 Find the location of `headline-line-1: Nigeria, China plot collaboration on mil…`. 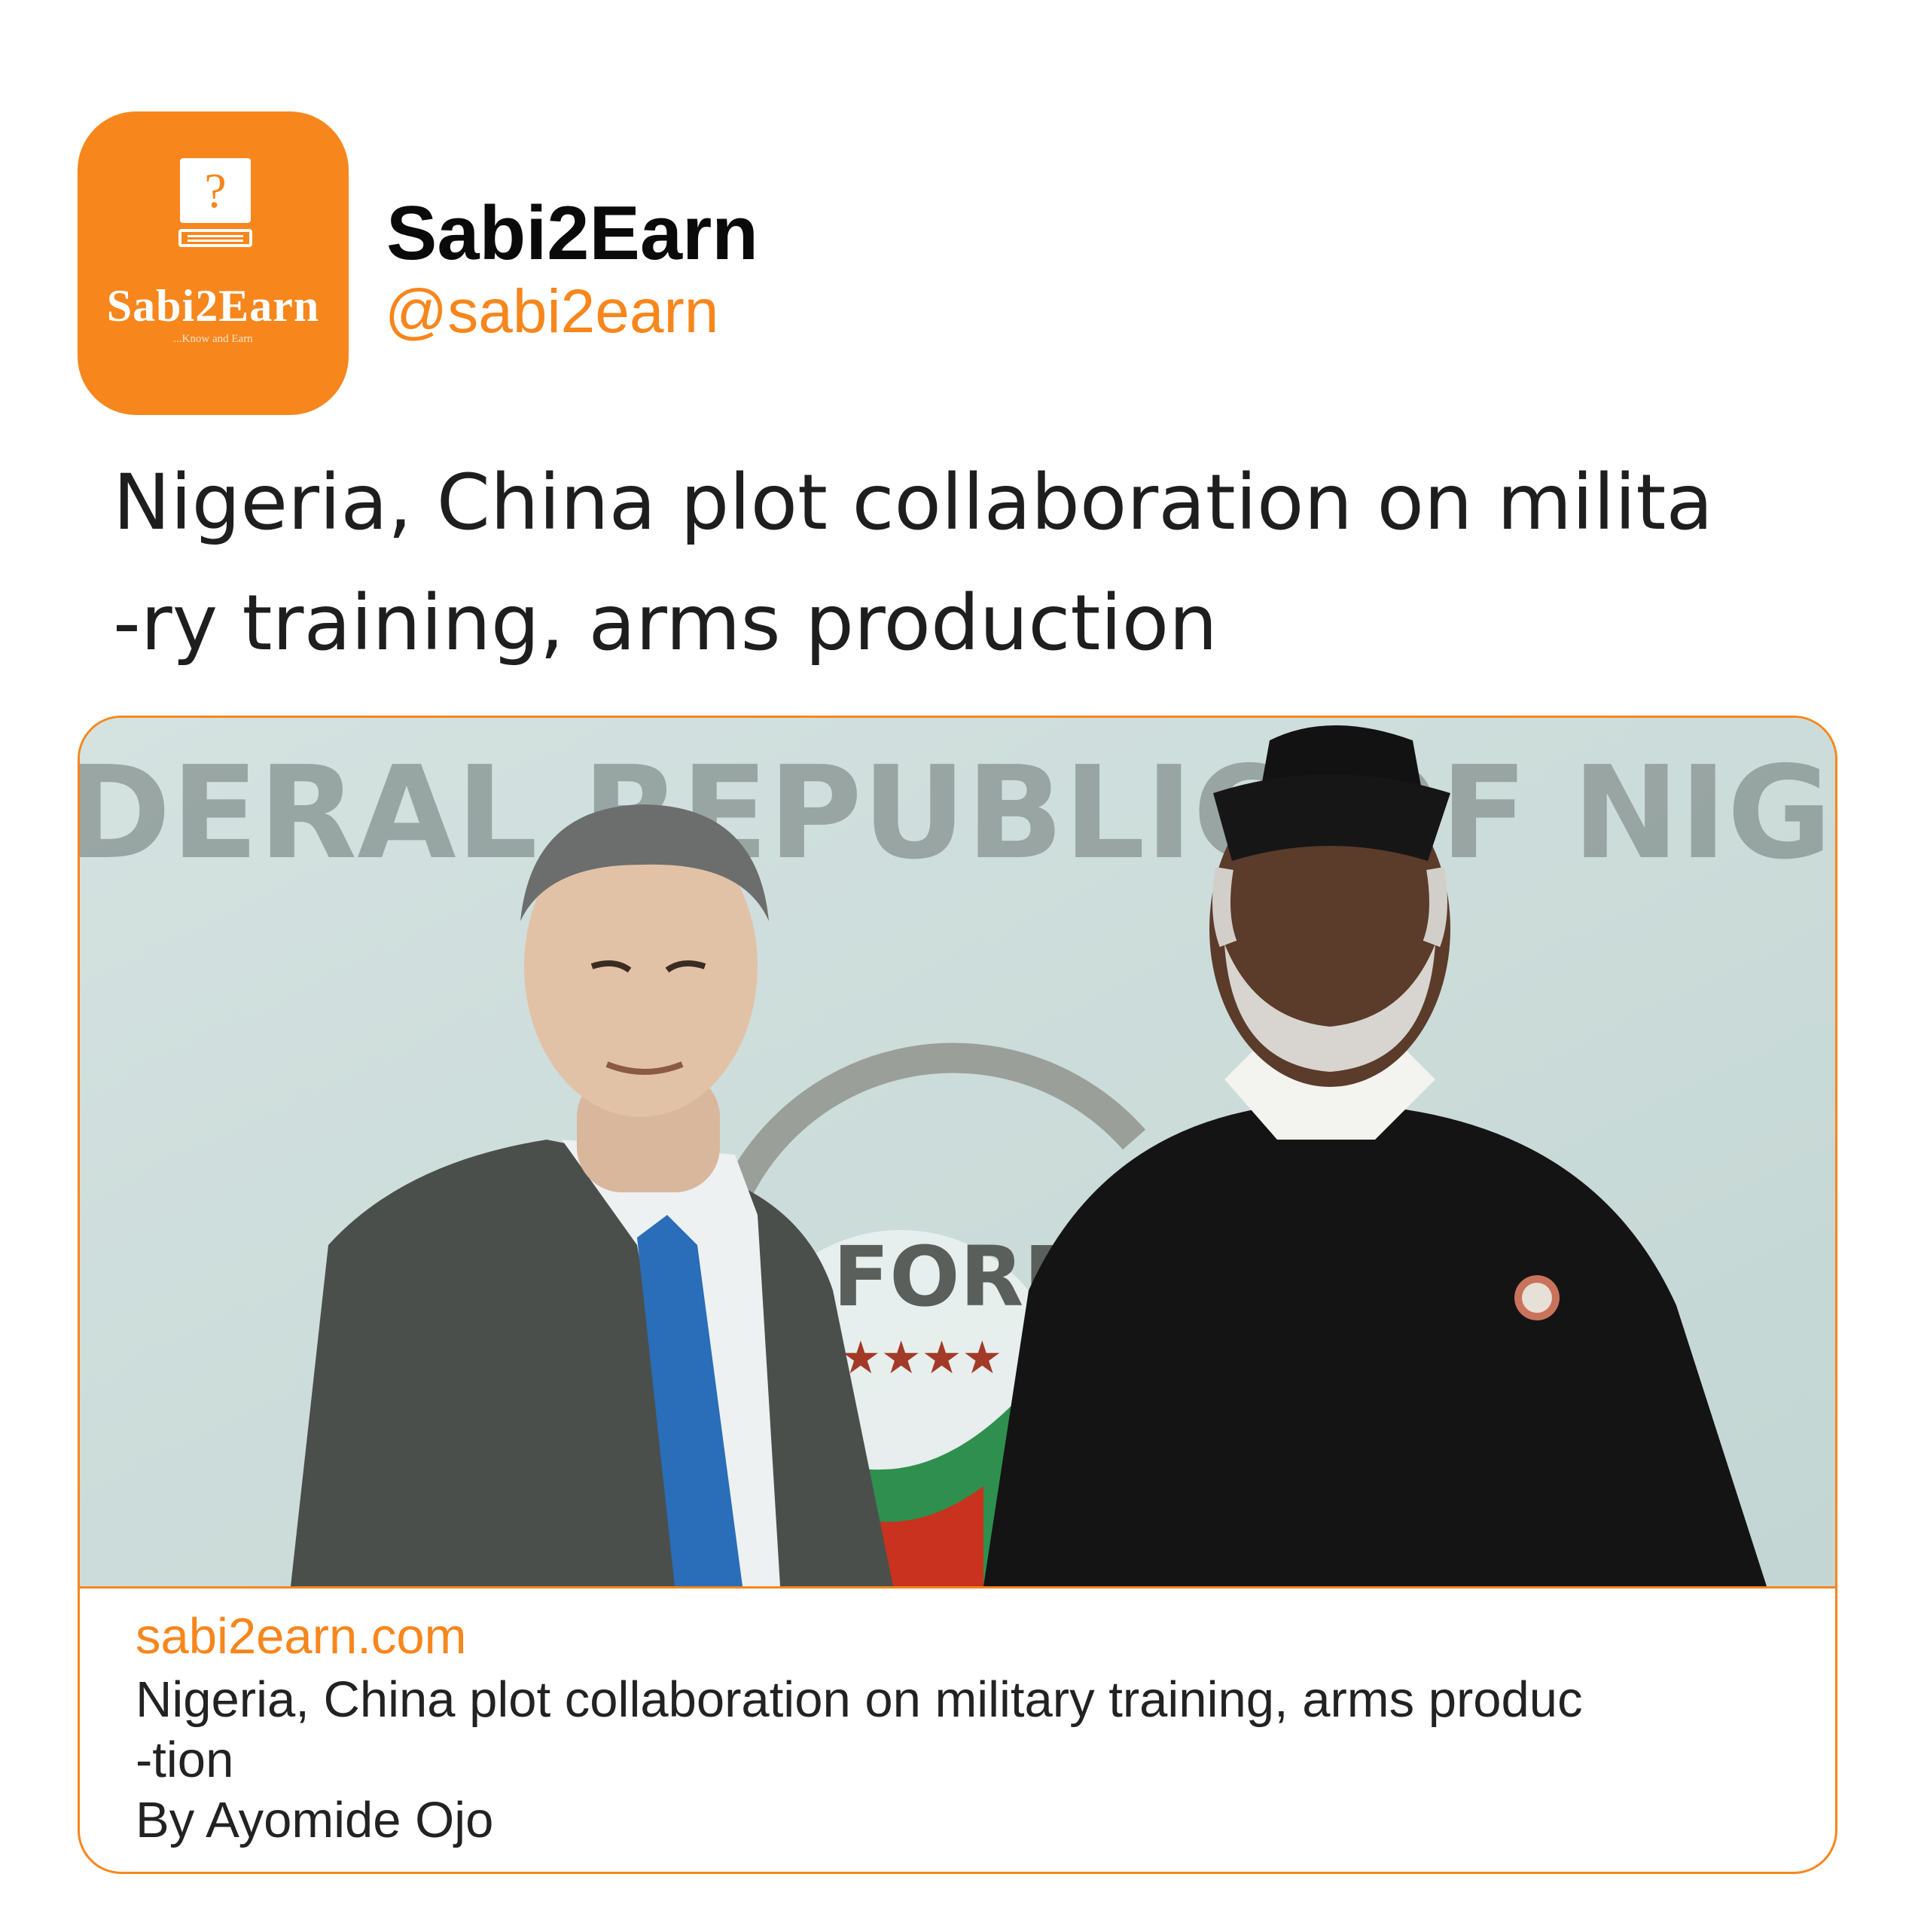

headline-line-1: Nigeria, China plot collaboration on mil… is located at coordinates (913, 503).